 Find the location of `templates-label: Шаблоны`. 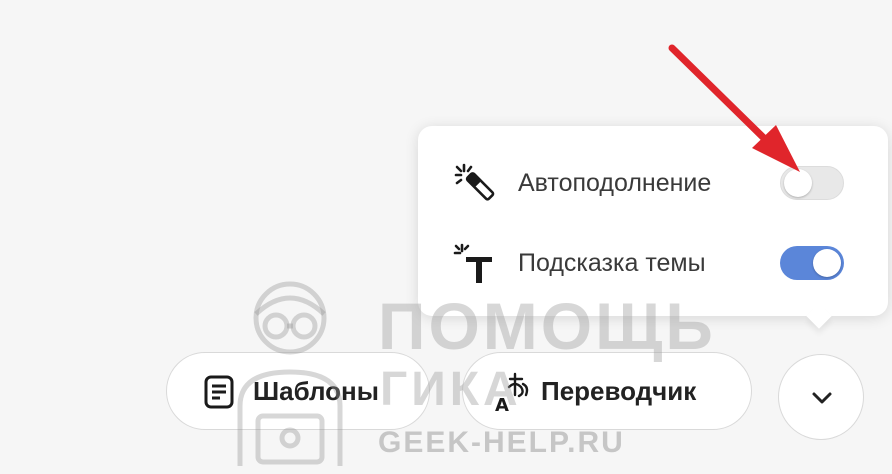

templates-label: Шаблоны is located at coordinates (316, 390).